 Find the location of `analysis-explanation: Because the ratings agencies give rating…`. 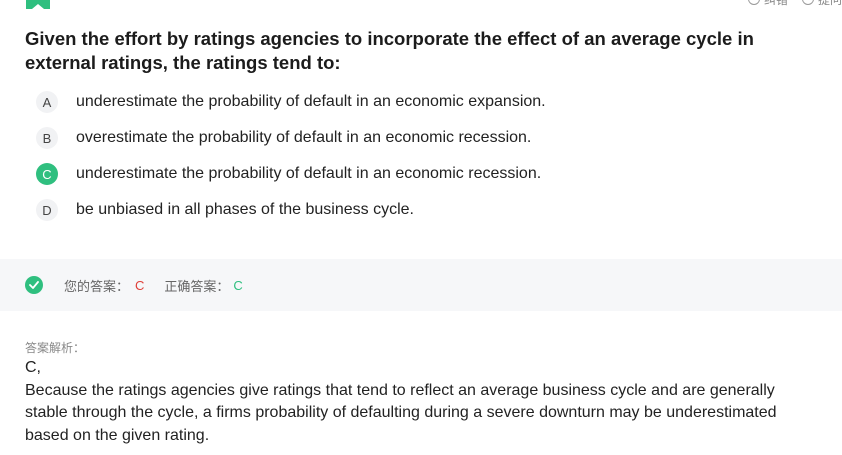

analysis-explanation: Because the ratings agencies give rating… is located at coordinates (401, 412).